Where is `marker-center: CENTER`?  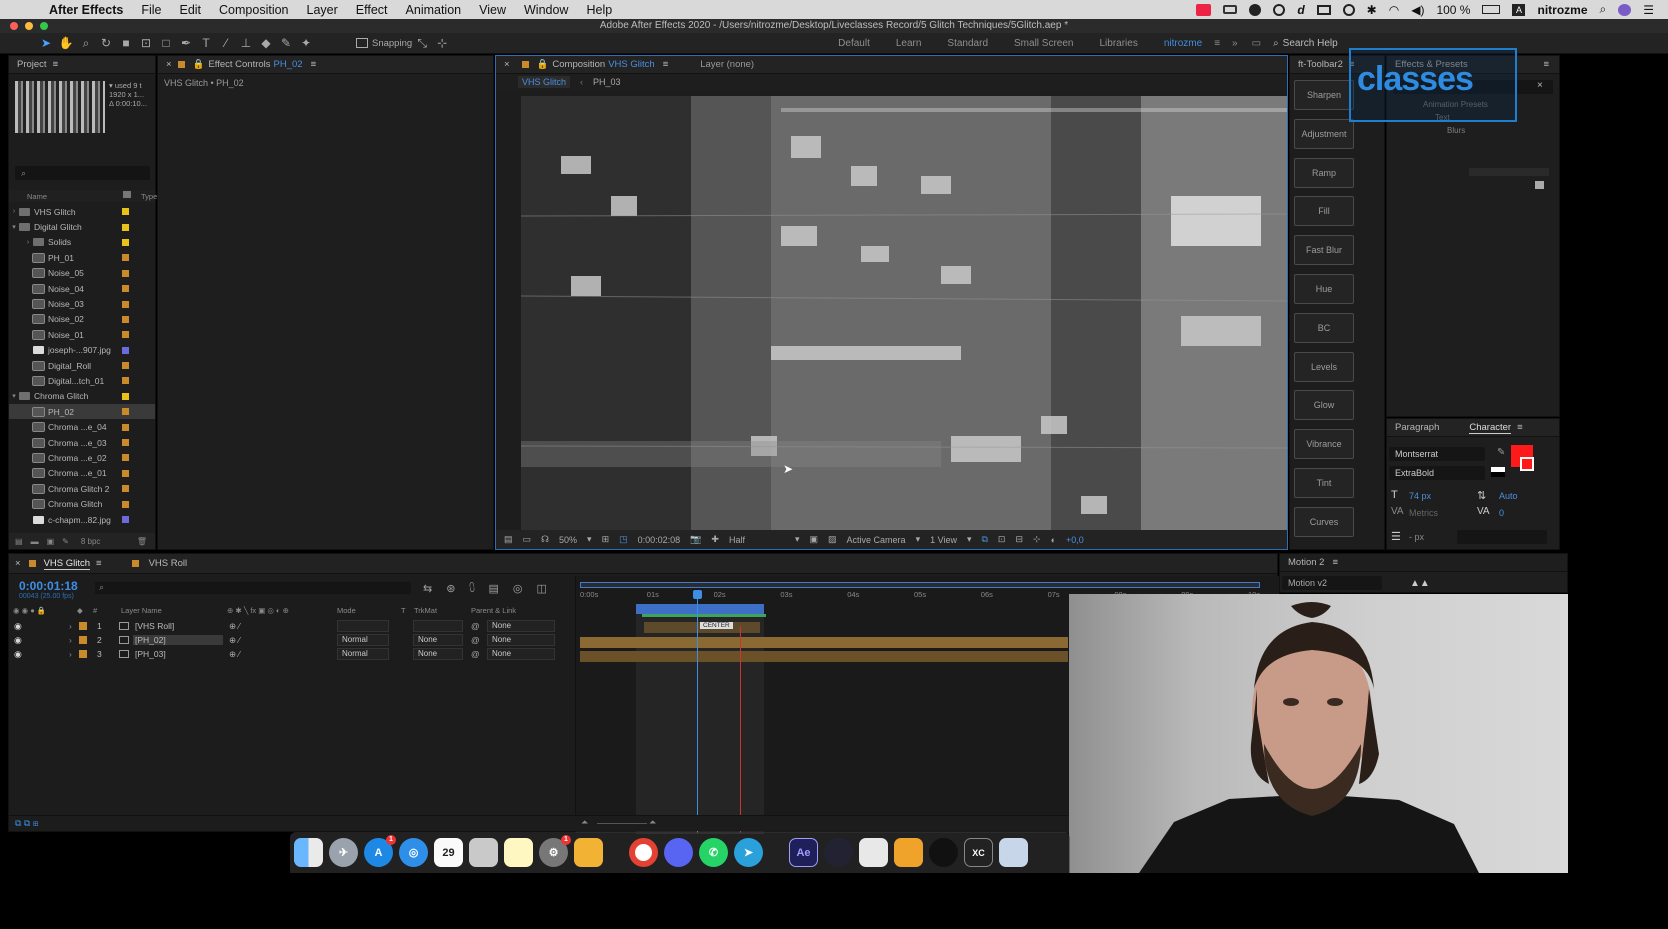 marker-center: CENTER is located at coordinates (716, 625).